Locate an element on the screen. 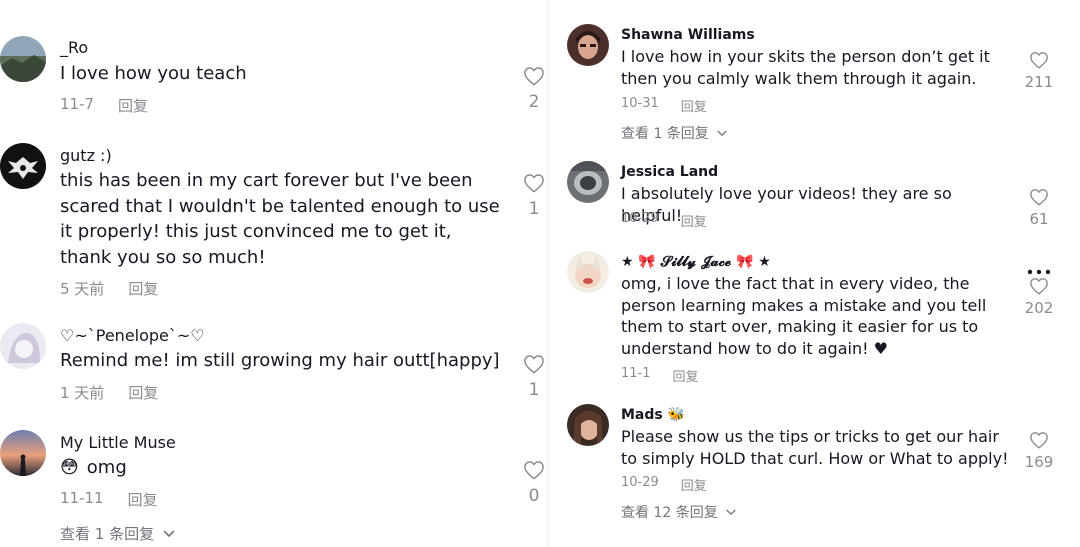 This screenshot has width=1080, height=547. like-count: 211 is located at coordinates (1039, 82).